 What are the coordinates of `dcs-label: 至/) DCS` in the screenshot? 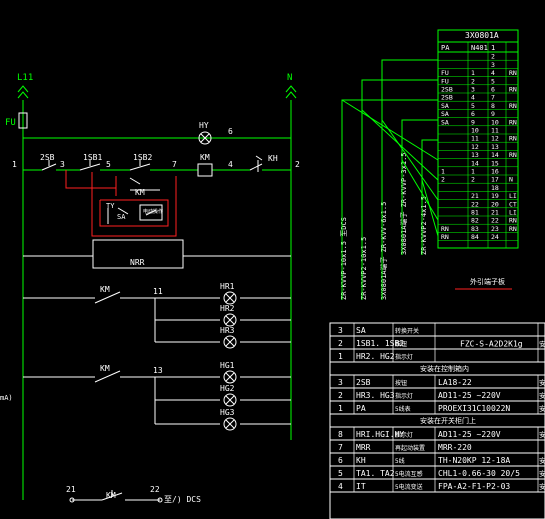 It's located at (182, 499).